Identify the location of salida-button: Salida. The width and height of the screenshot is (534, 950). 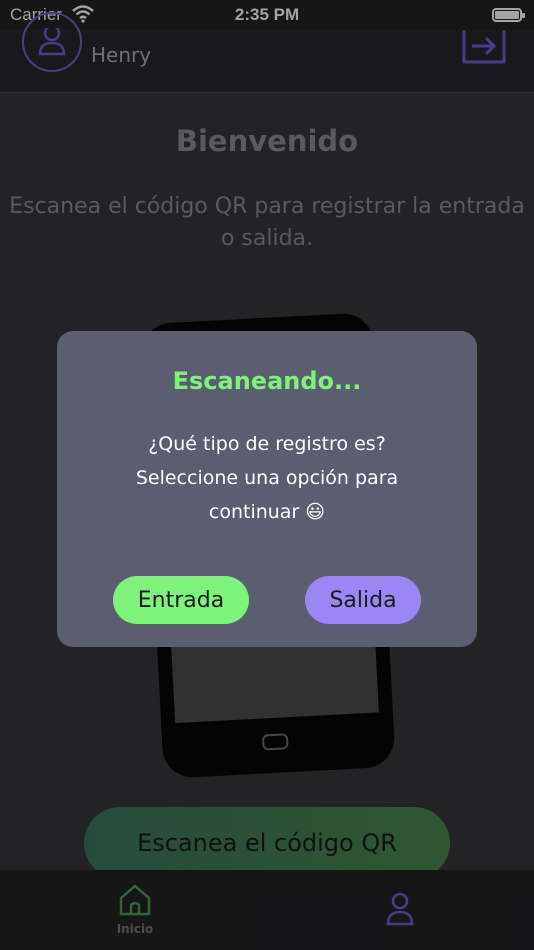
(363, 600).